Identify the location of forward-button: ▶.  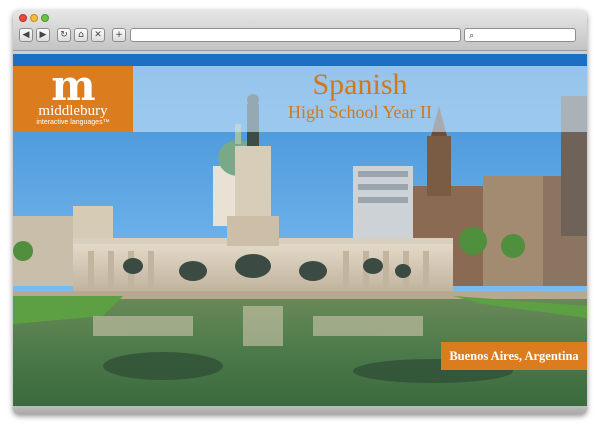
(43, 35).